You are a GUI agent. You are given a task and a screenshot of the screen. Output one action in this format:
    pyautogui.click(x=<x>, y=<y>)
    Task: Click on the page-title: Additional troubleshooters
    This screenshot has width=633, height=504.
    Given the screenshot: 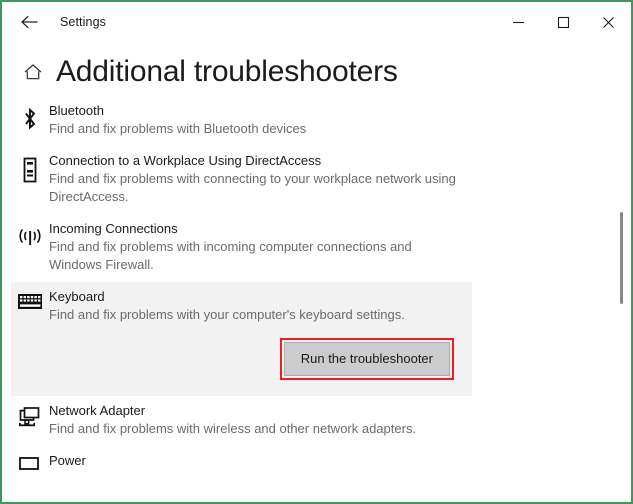 What is the action you would take?
    pyautogui.click(x=227, y=71)
    